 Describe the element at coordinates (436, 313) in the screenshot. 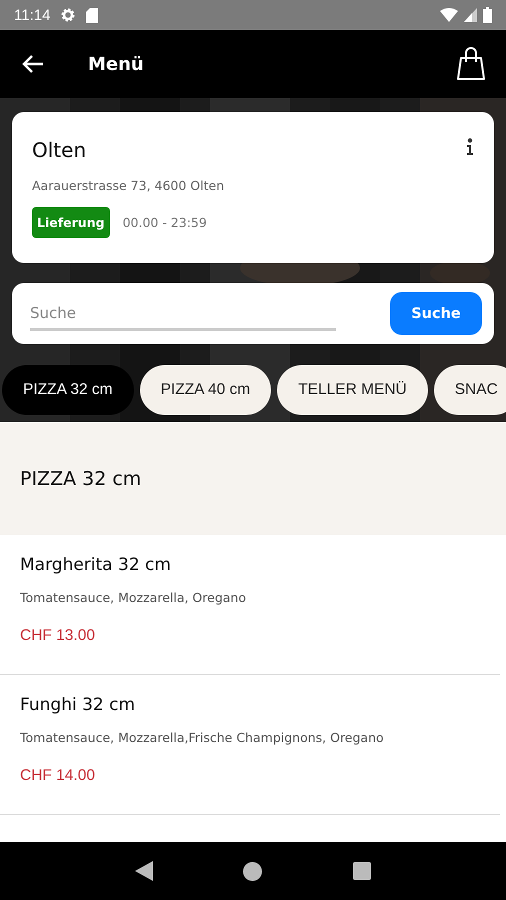

I see `search-button: Suche` at that location.